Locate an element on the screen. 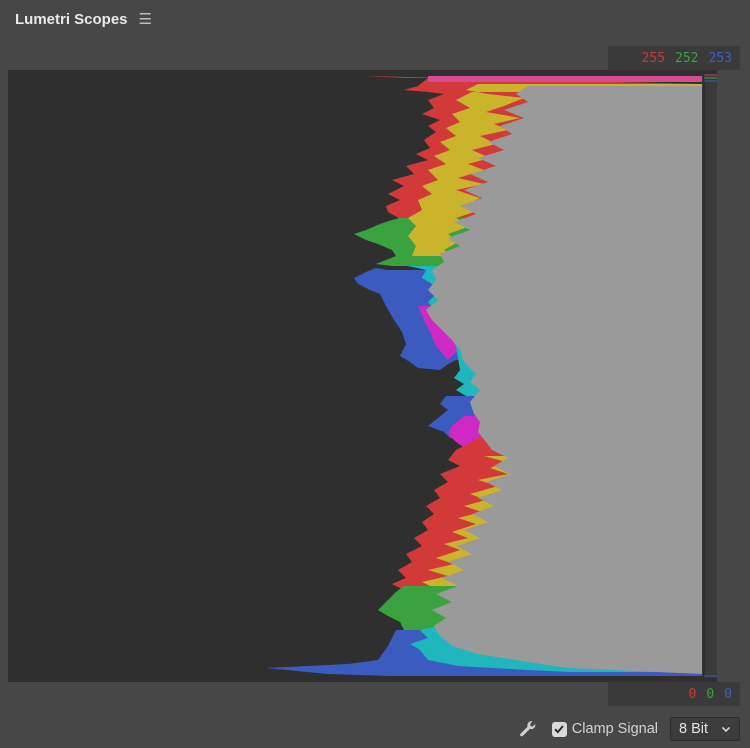  clamp-signal-label: Clamp Signal is located at coordinates (614, 729).